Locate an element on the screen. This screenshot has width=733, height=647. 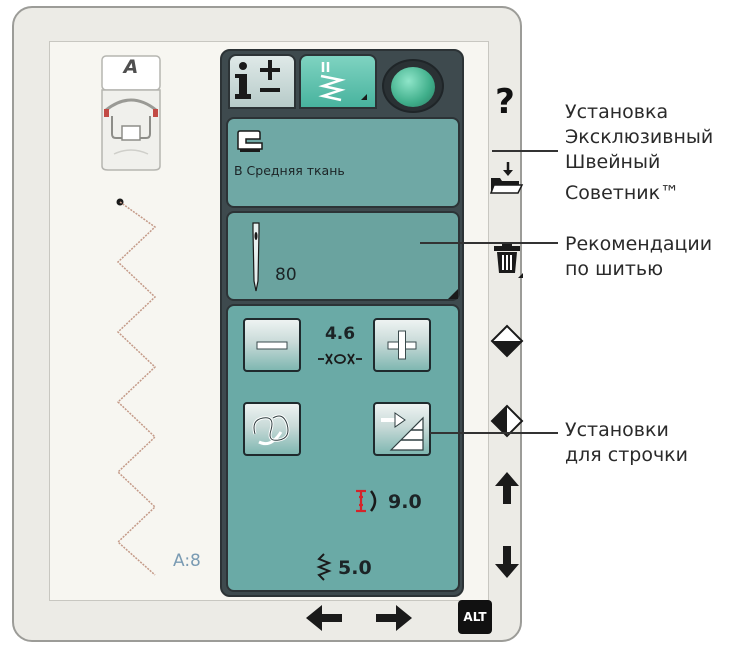
callout-line-recommendations is located at coordinates (489, 243).